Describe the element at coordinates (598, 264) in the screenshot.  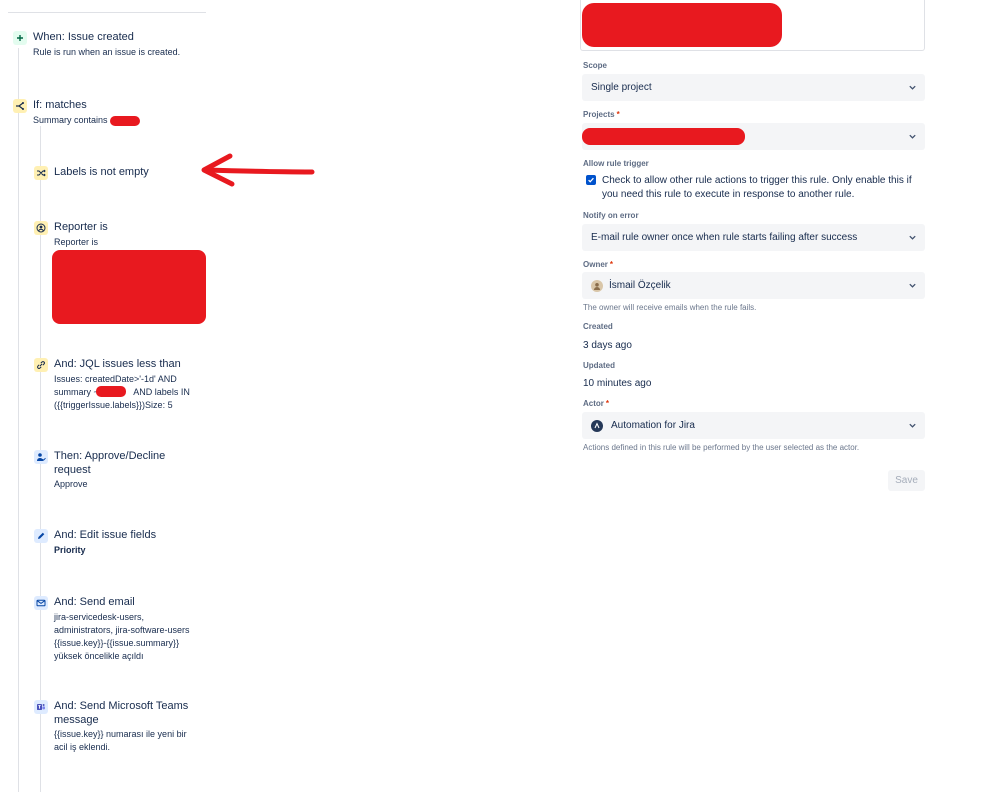
I see `owner-label: Owner *` at that location.